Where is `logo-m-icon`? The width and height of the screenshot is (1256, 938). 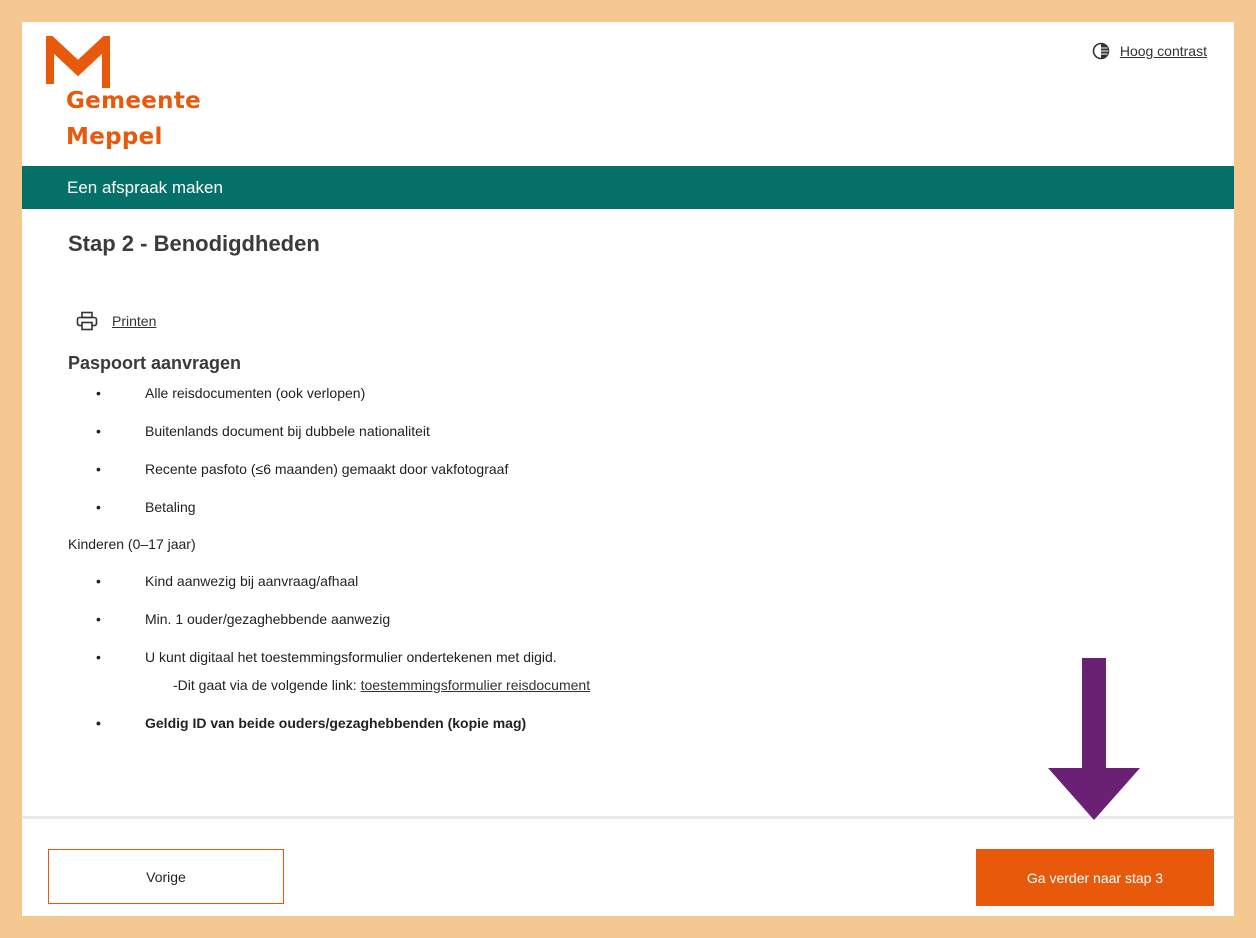 logo-m-icon is located at coordinates (78, 62).